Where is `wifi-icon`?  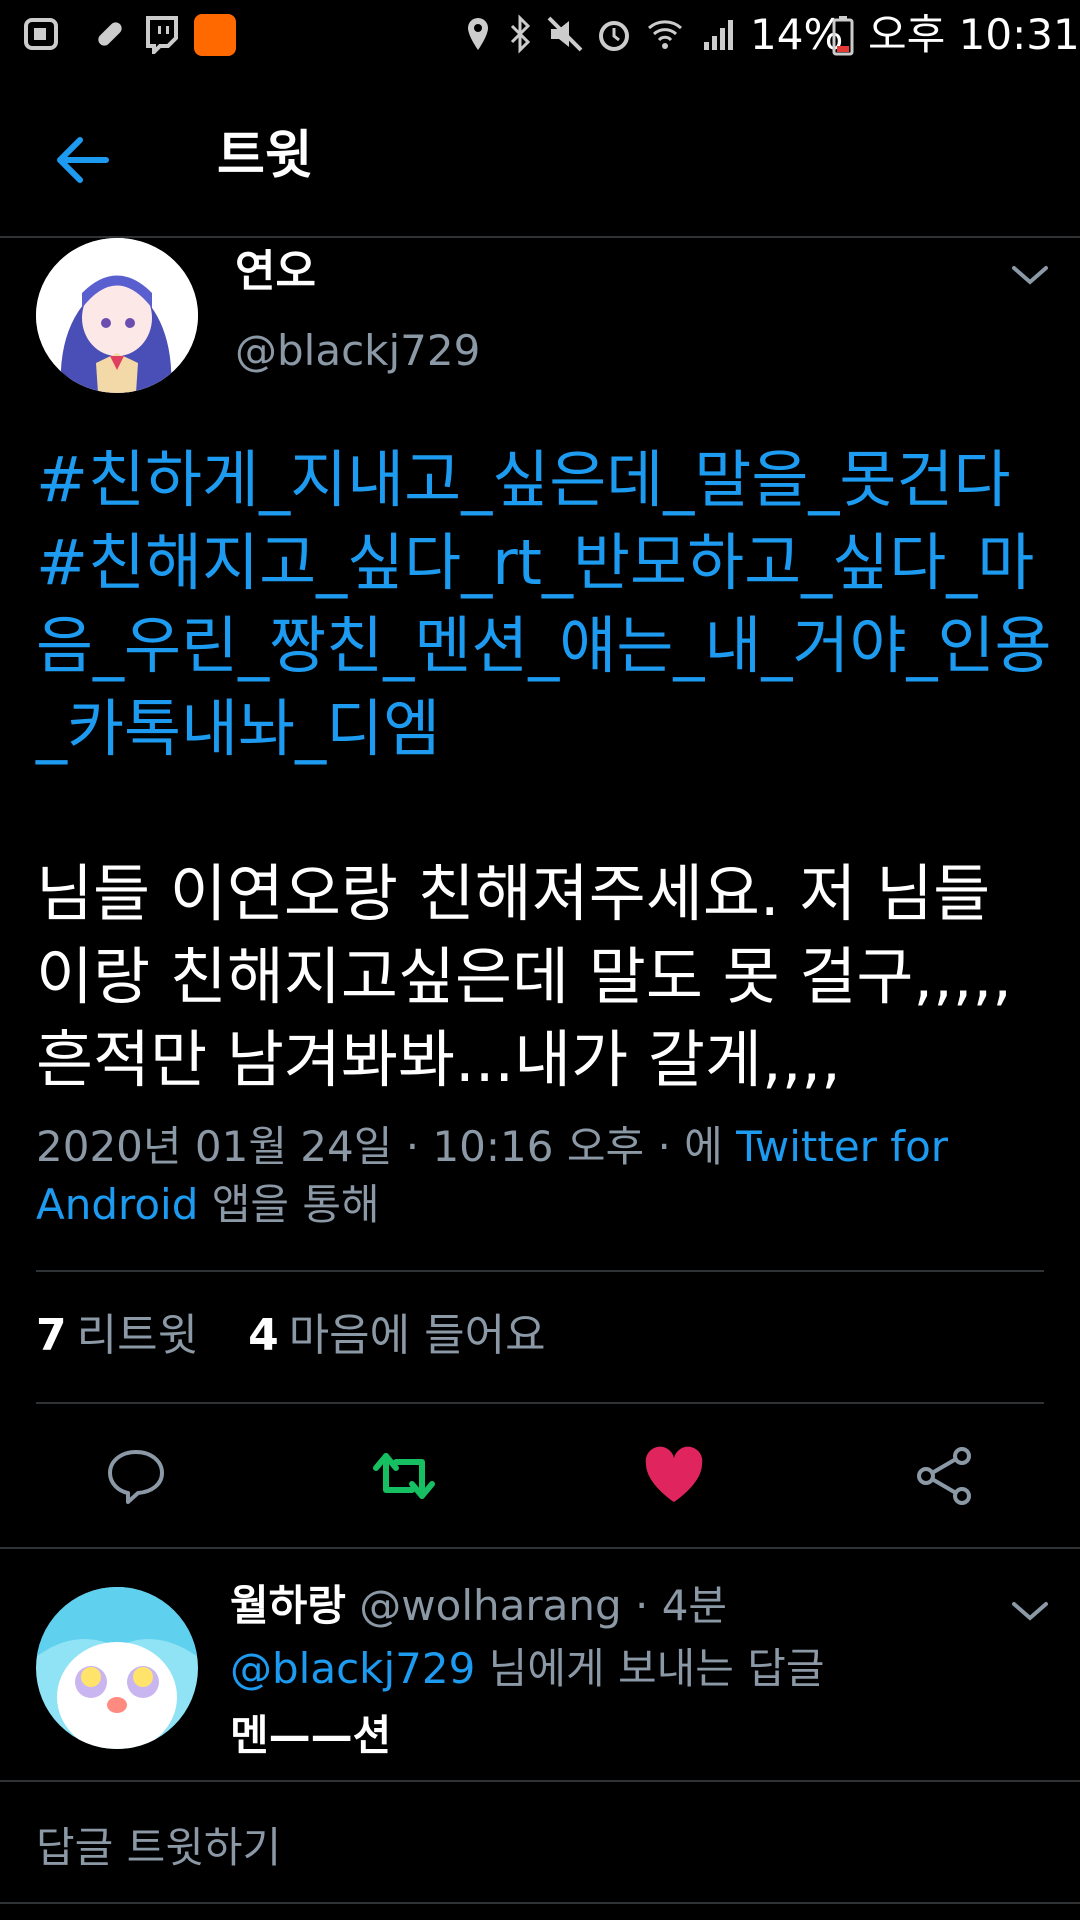
wifi-icon is located at coordinates (665, 34).